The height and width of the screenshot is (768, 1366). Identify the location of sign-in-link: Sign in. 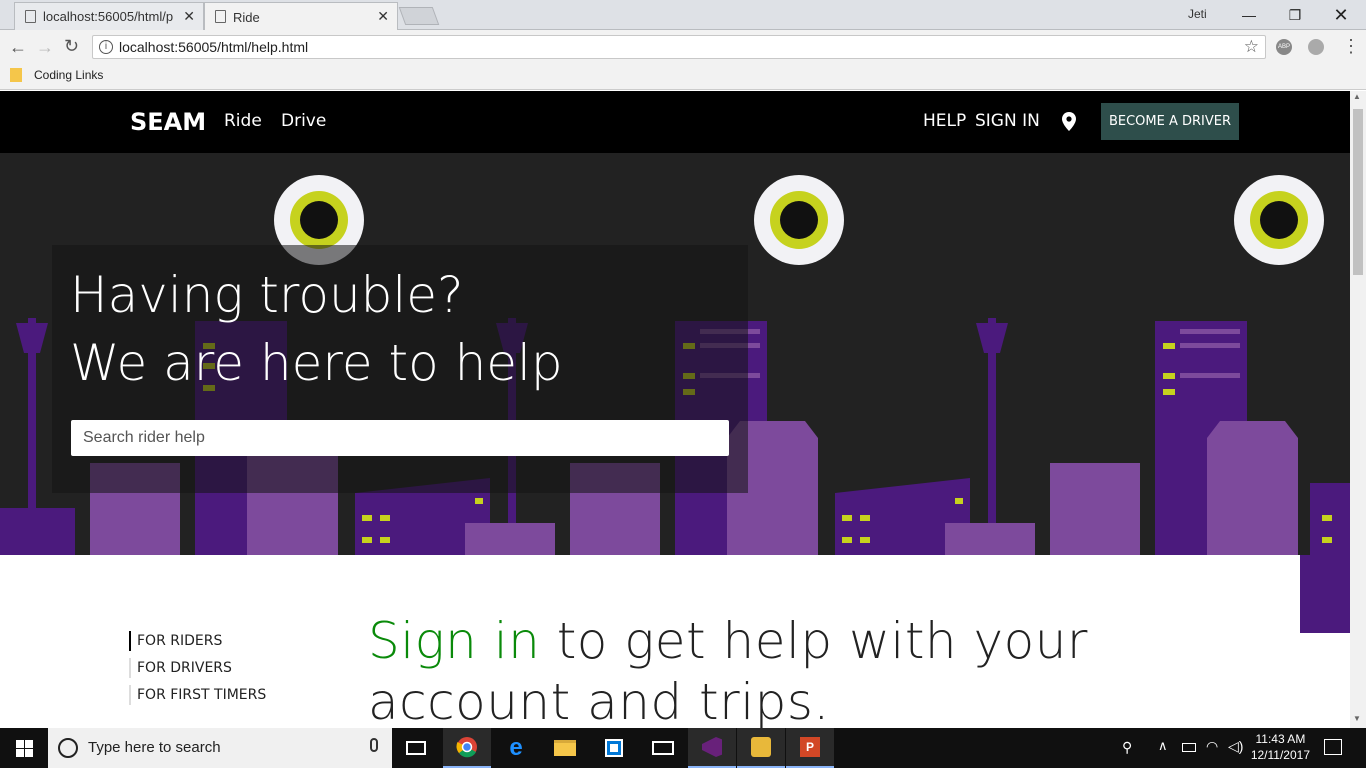
(454, 641).